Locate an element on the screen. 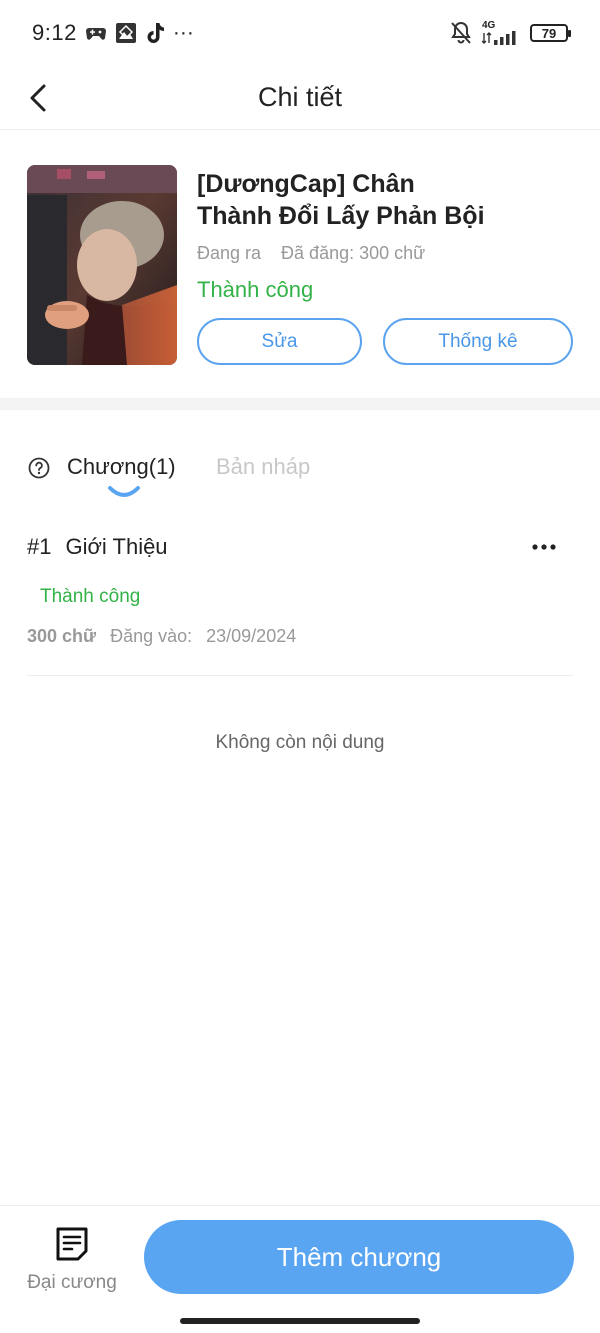 The image size is (600, 1333). tab-drafts: Bản nháp is located at coordinates (263, 467).